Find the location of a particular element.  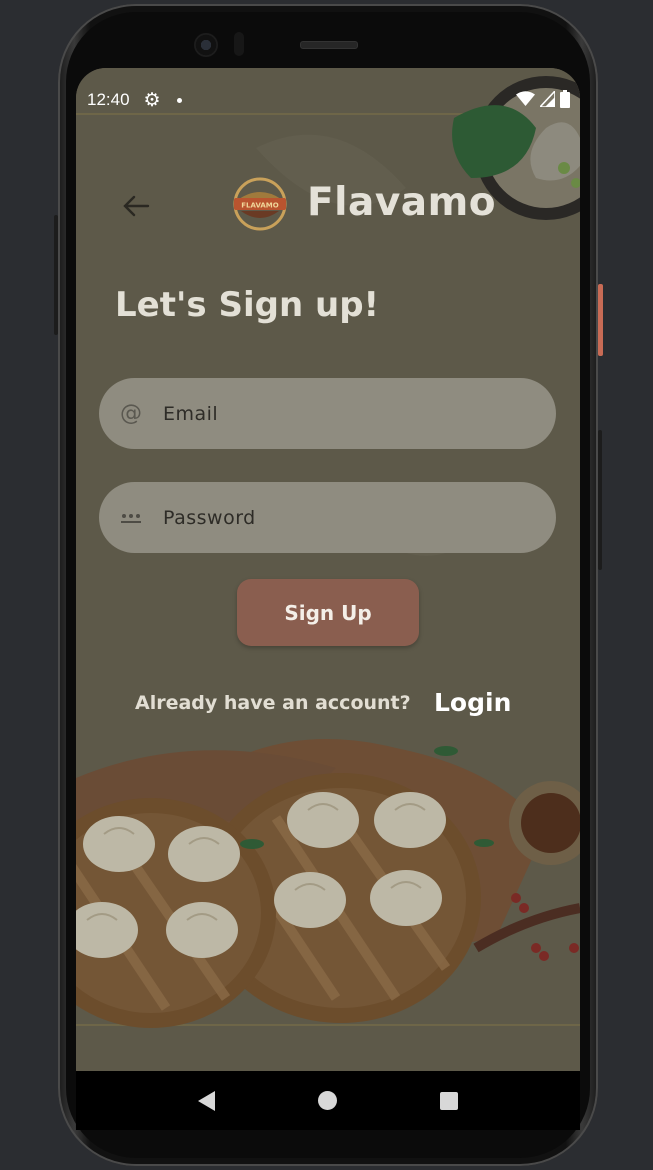

nav-recents-icon is located at coordinates (449, 1100).